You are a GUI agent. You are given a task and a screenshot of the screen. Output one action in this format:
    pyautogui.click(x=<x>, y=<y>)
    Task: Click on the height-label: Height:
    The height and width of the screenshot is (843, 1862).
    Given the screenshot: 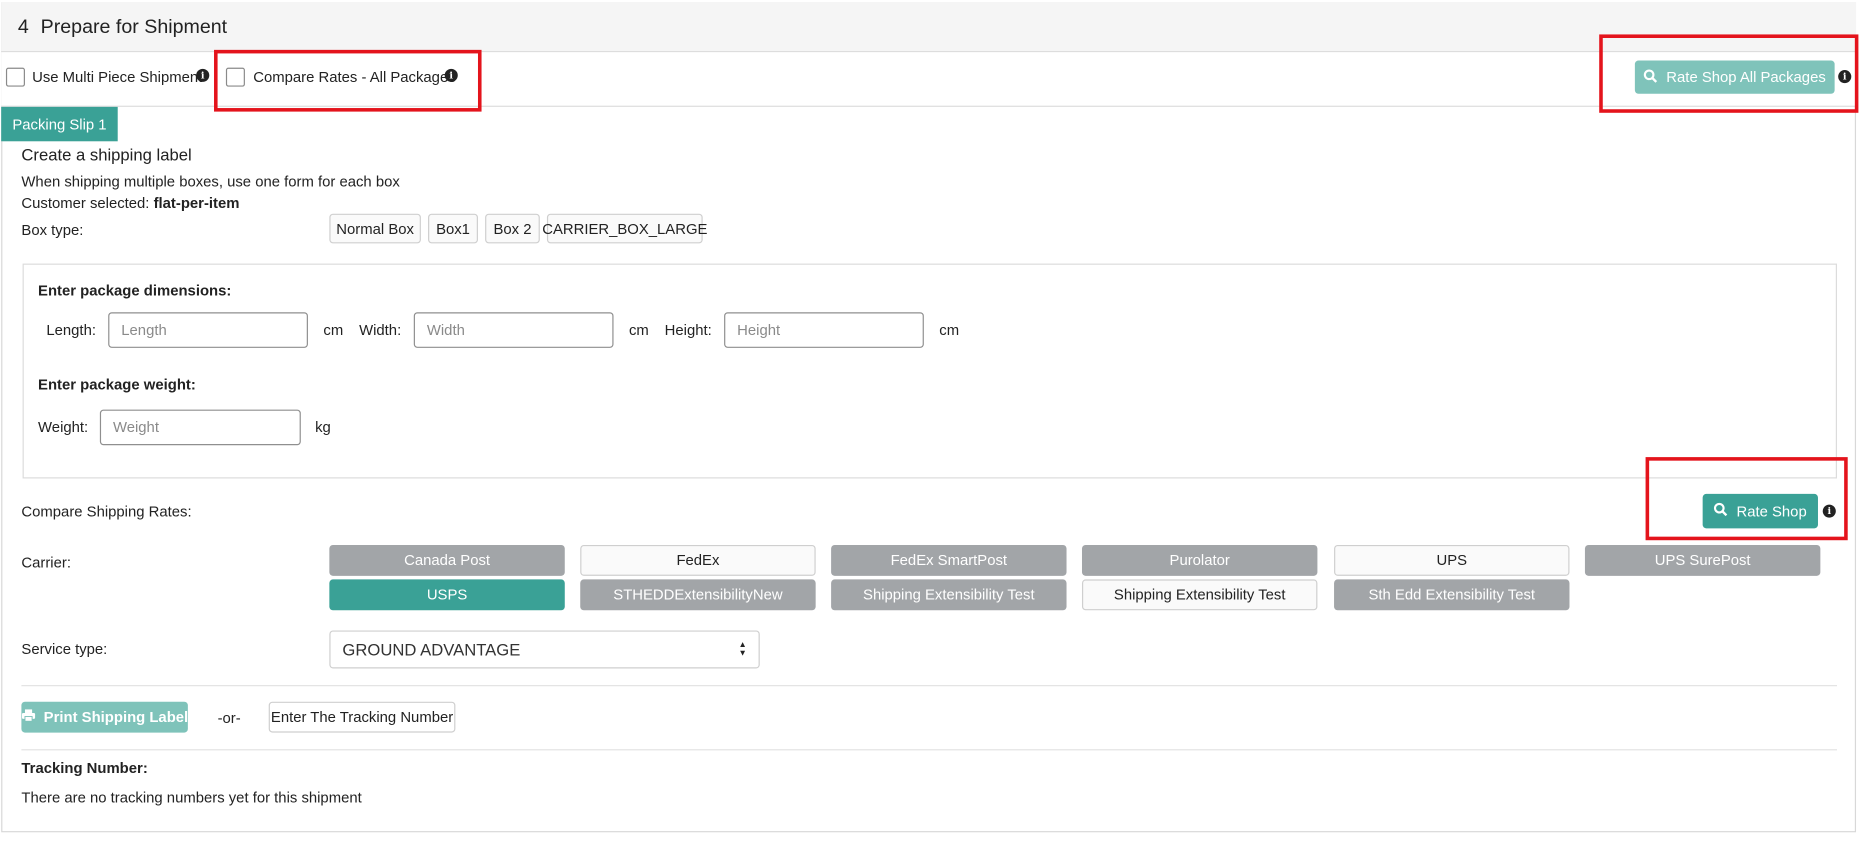 What is the action you would take?
    pyautogui.click(x=688, y=330)
    